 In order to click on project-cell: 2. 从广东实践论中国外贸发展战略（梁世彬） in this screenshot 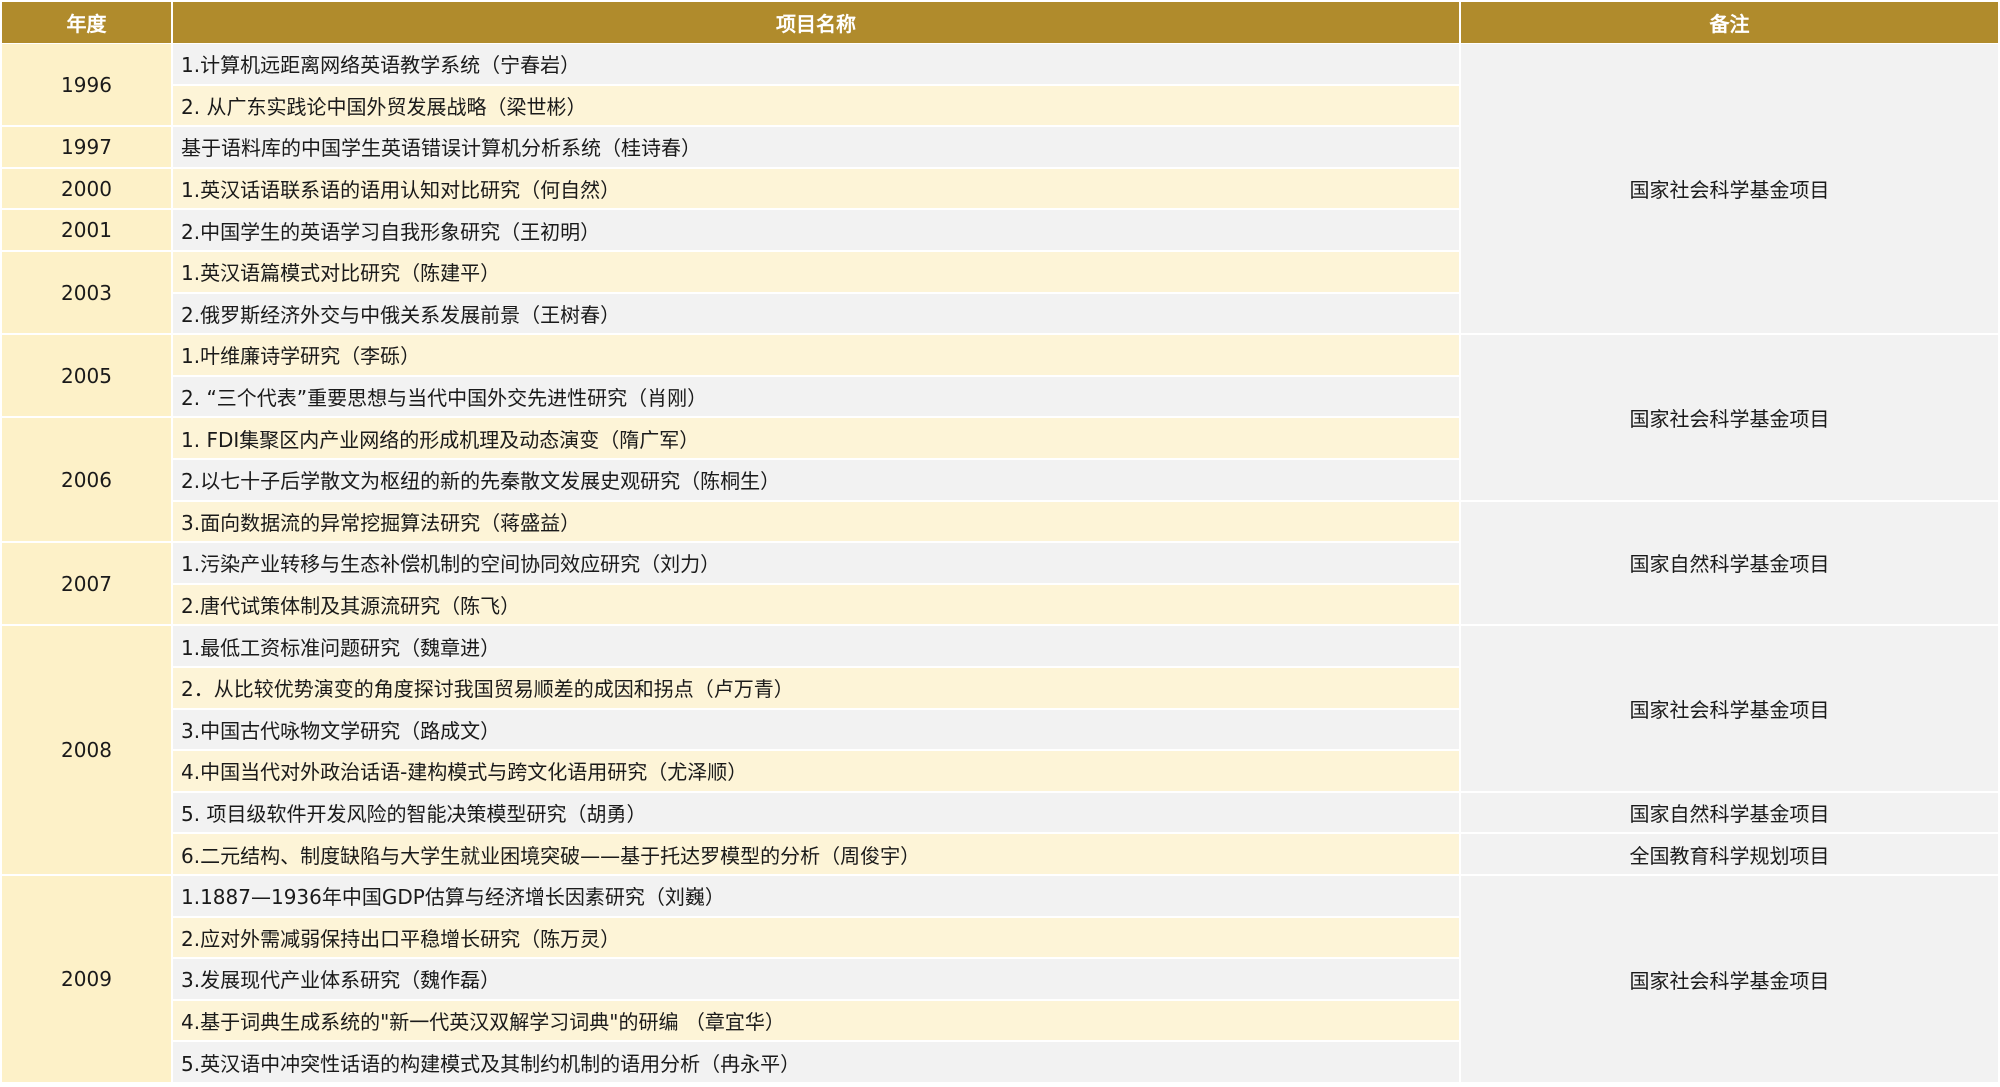, I will do `click(816, 105)`.